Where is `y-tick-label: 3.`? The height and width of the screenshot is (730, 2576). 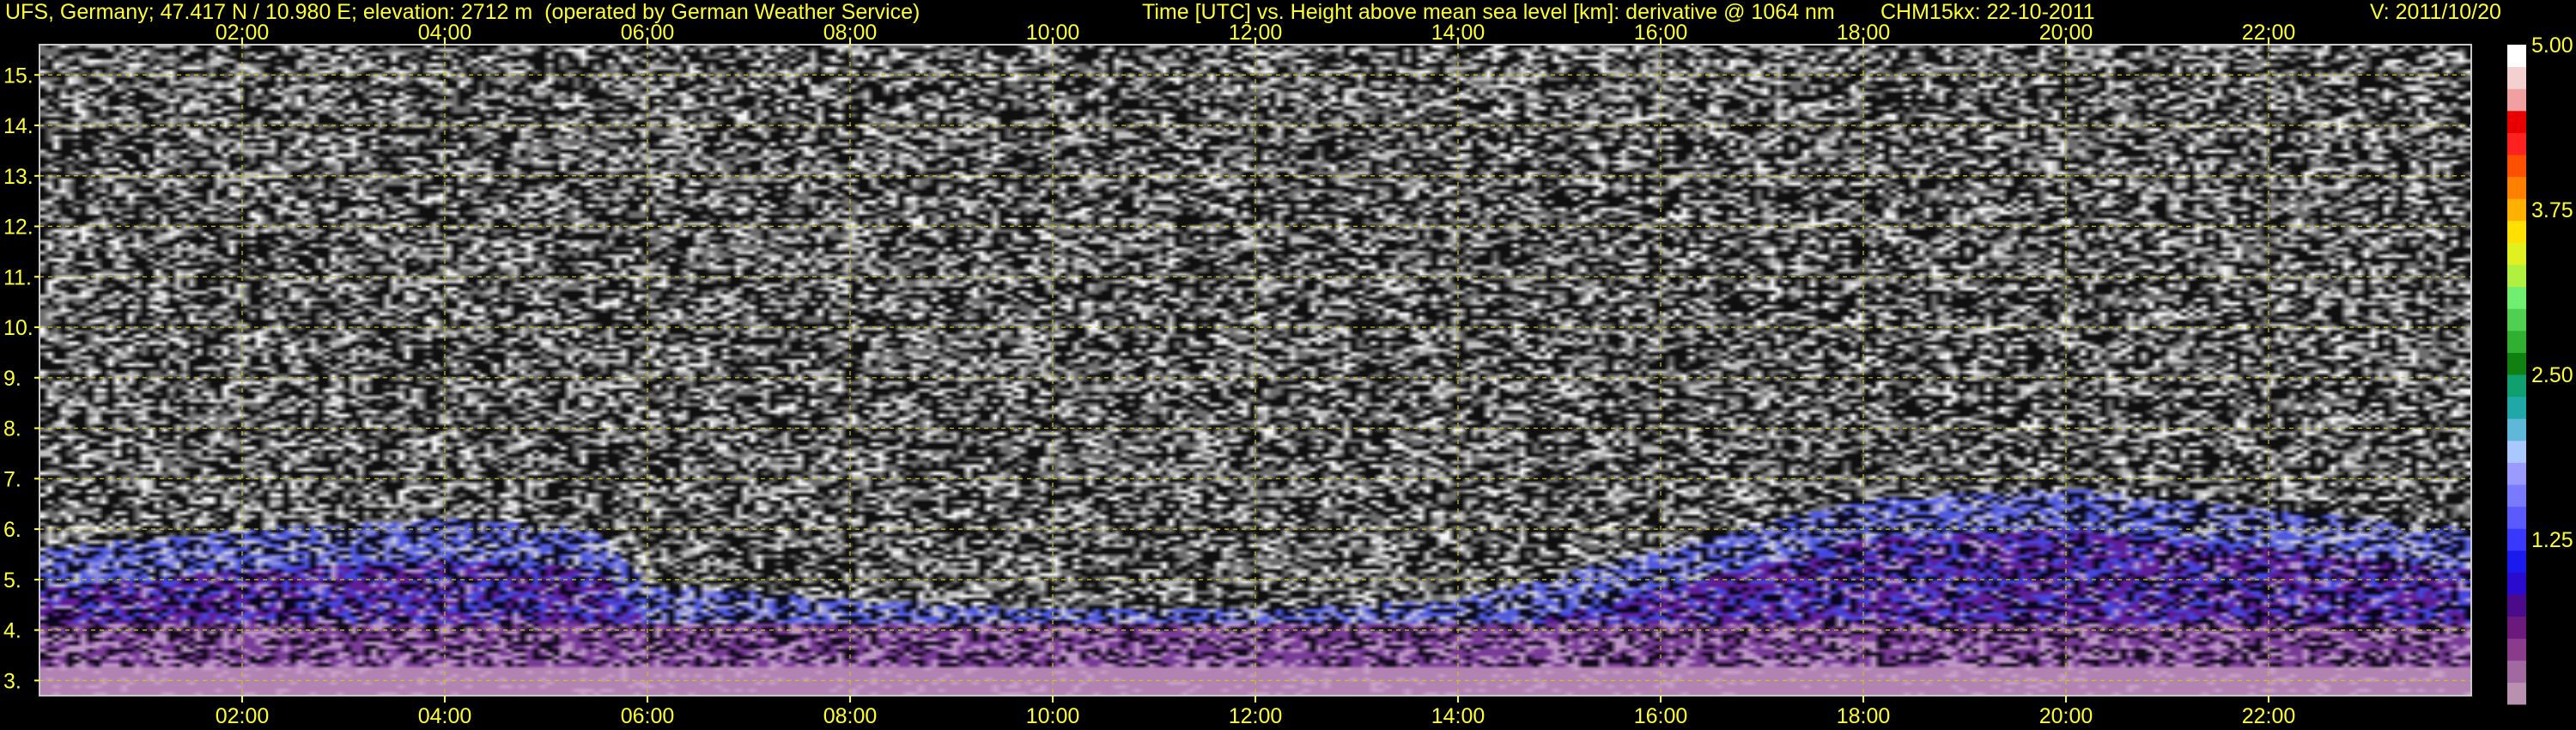
y-tick-label: 3. is located at coordinates (12, 681).